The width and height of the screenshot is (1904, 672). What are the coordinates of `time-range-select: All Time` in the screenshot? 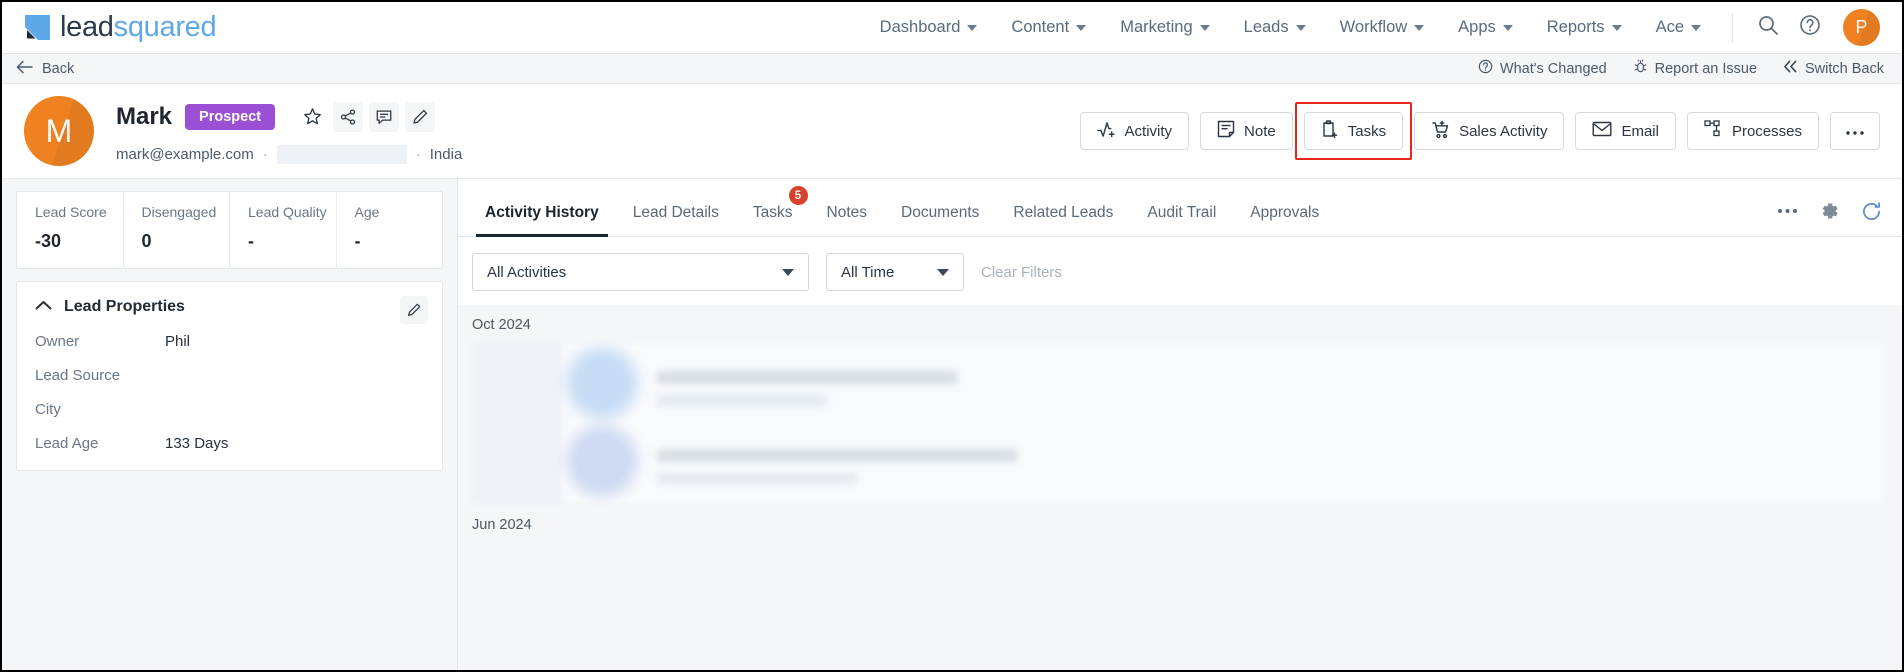 It's located at (895, 272).